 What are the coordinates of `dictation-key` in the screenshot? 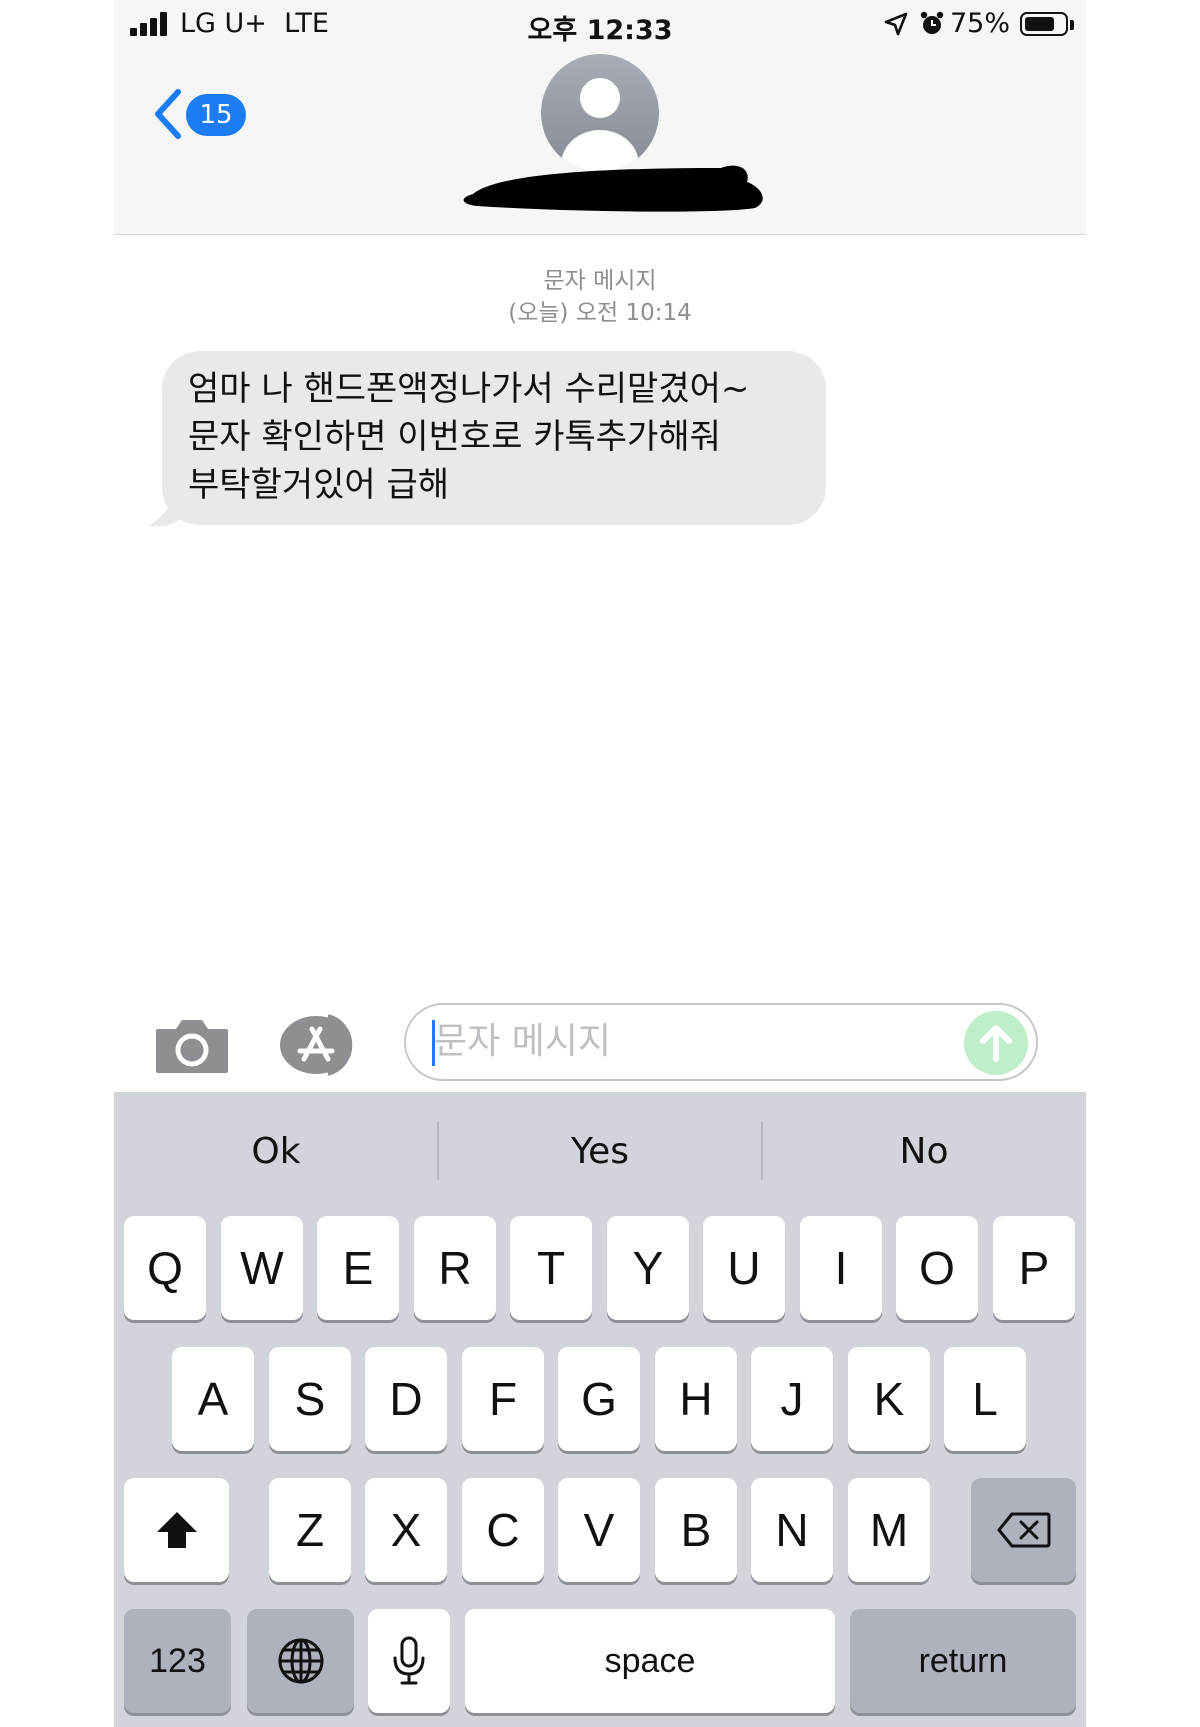 It's located at (409, 1661).